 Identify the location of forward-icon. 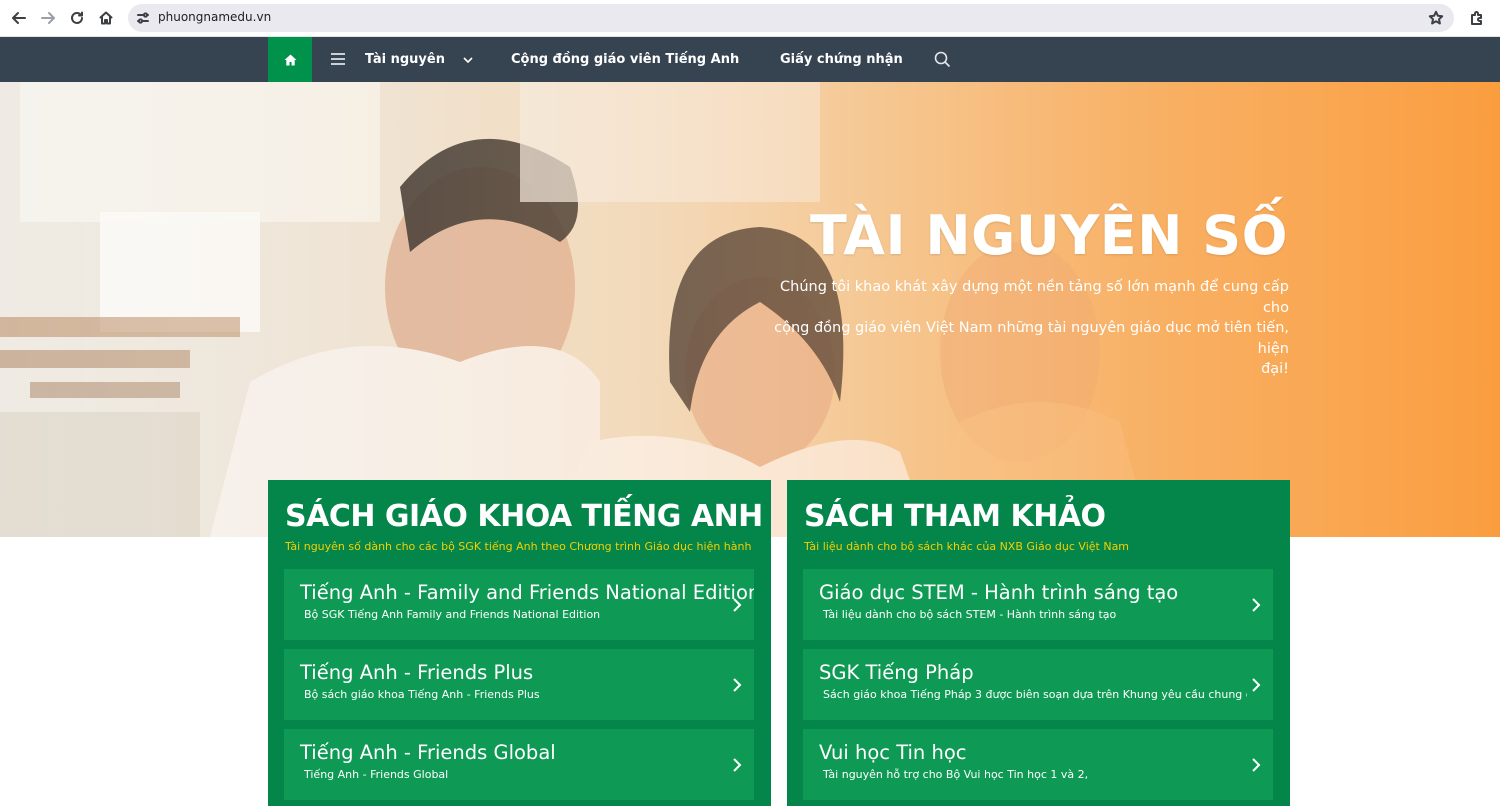
(48, 18).